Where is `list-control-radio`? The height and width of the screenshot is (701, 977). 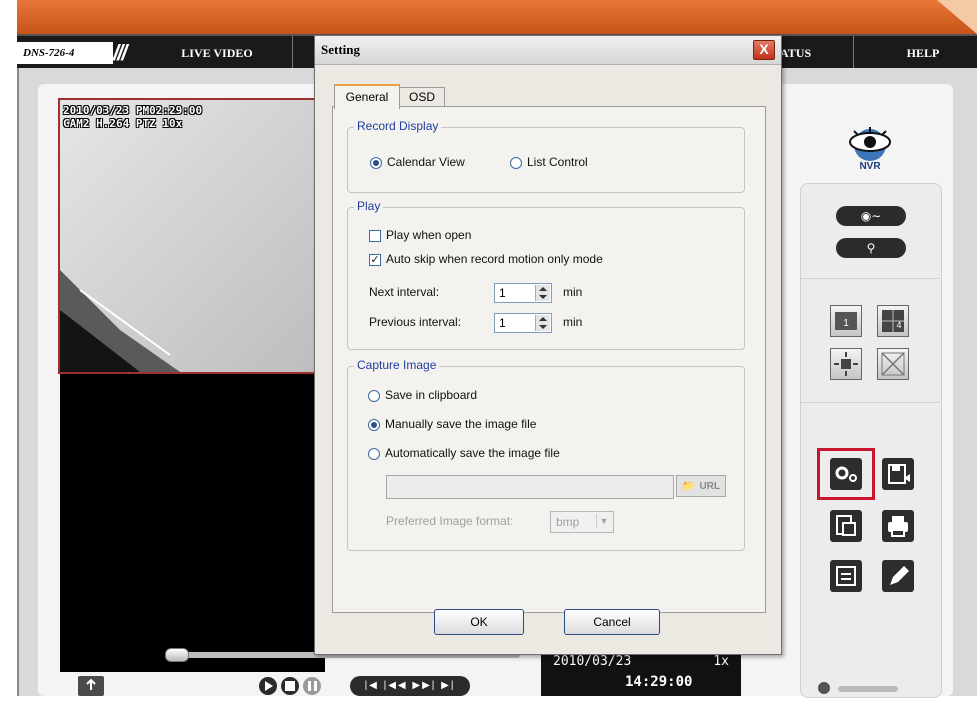
list-control-radio is located at coordinates (516, 163).